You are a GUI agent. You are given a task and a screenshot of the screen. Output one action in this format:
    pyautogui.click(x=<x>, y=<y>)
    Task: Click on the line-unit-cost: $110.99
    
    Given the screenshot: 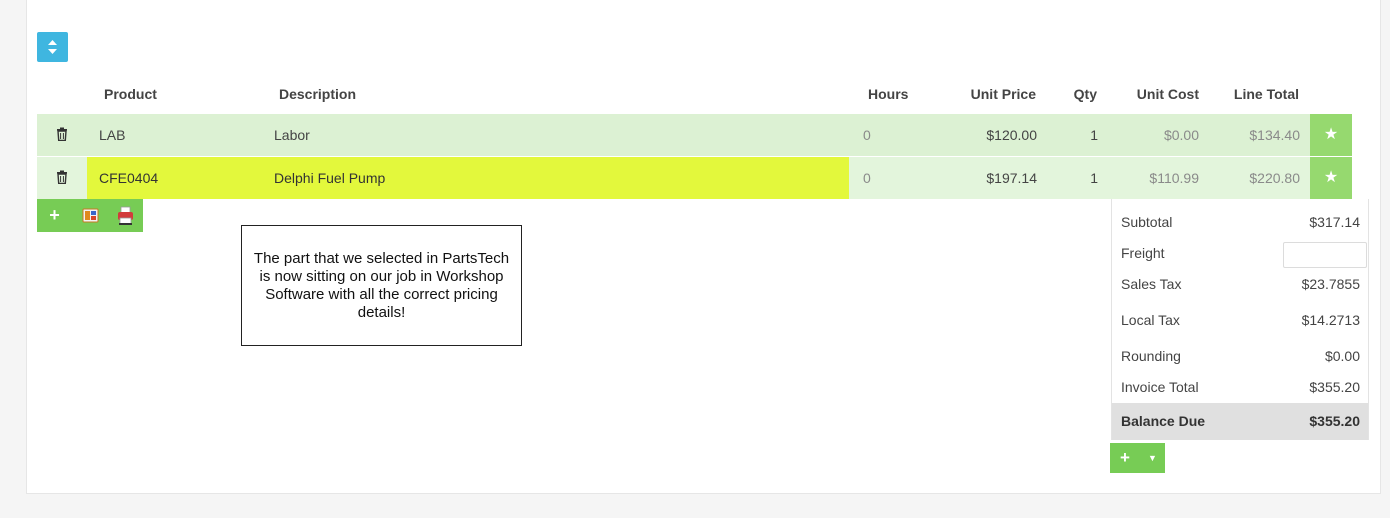 What is the action you would take?
    pyautogui.click(x=1154, y=178)
    